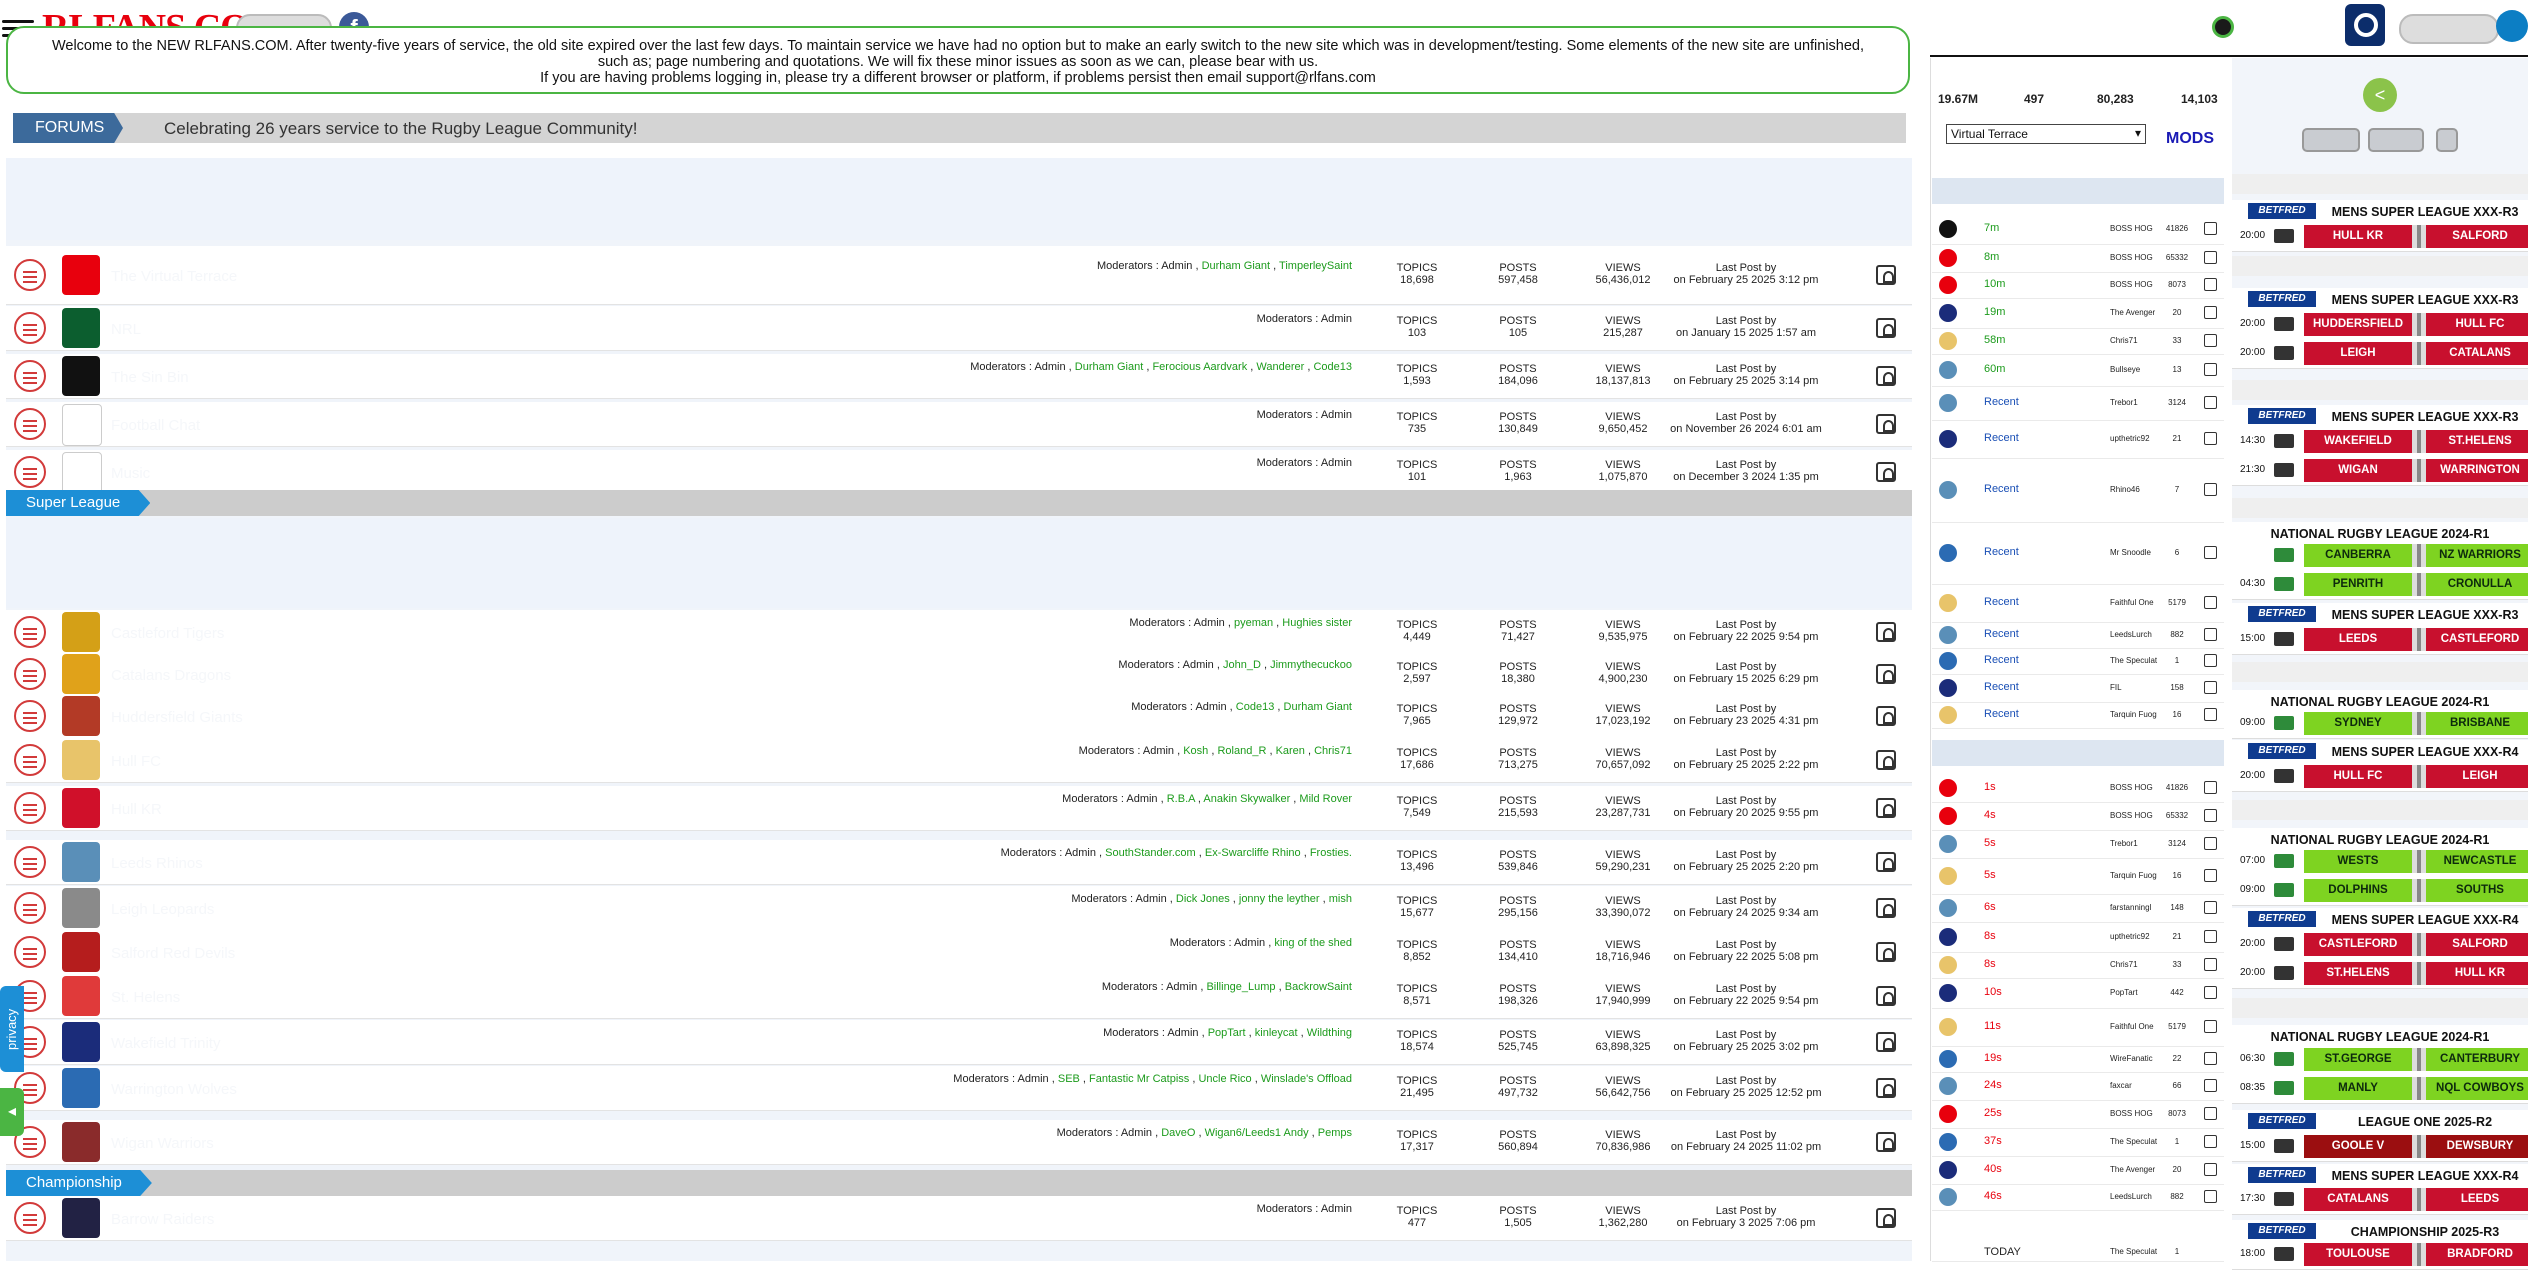  I want to click on away-team: CASTLEFORD, so click(2477, 639).